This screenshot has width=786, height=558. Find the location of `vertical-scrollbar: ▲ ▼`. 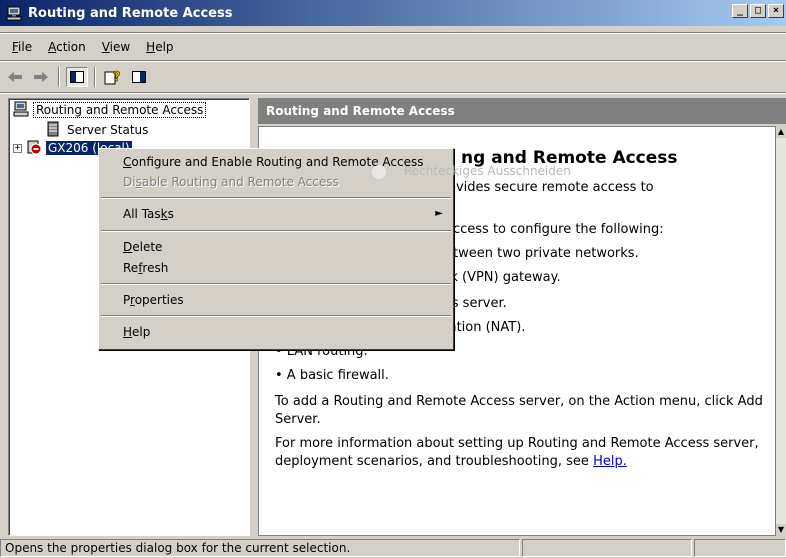

vertical-scrollbar: ▲ ▼ is located at coordinates (781, 331).